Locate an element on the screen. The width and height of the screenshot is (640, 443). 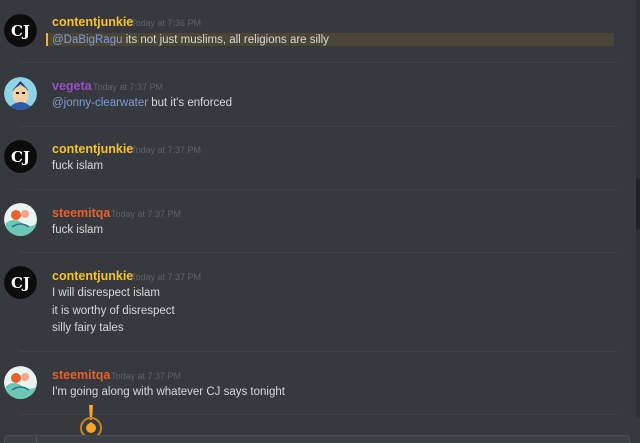
timestamp: Today at 7:36 PM is located at coordinates (166, 23).